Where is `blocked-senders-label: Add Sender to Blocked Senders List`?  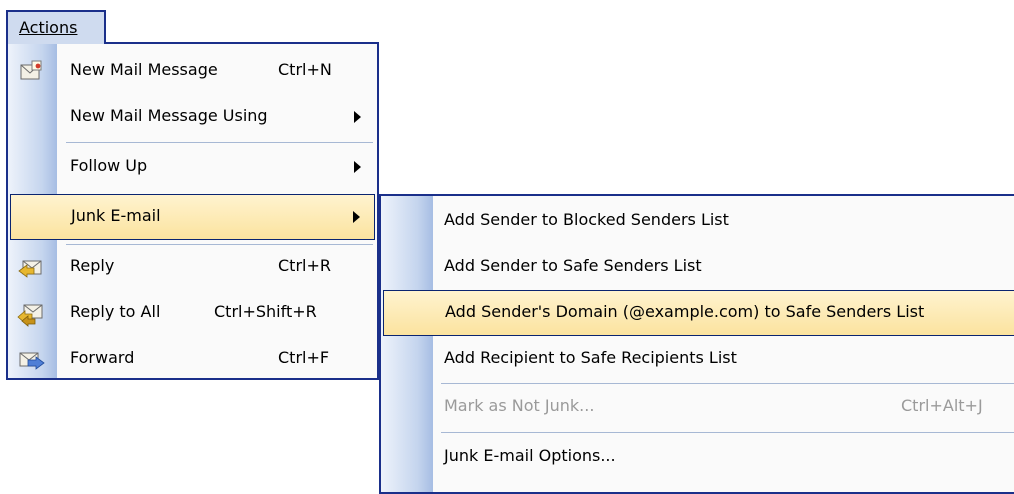 blocked-senders-label: Add Sender to Blocked Senders List is located at coordinates (586, 219).